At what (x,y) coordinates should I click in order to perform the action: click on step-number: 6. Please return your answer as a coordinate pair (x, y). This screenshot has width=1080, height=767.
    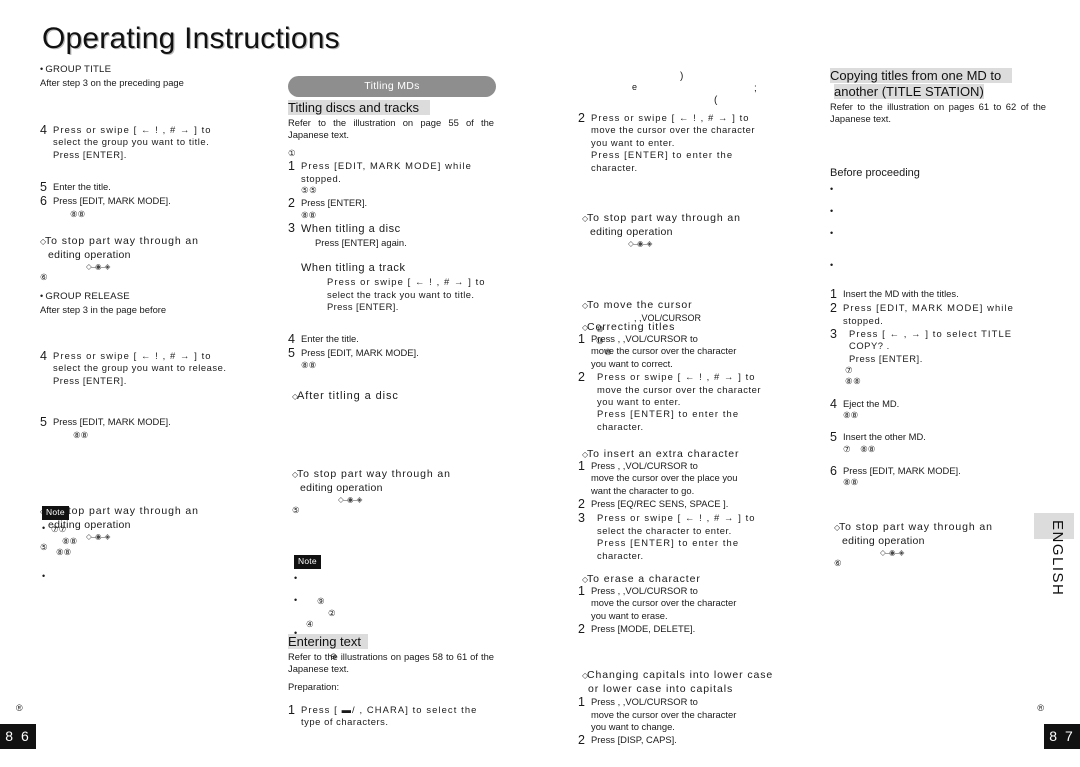
    Looking at the image, I should click on (833, 470).